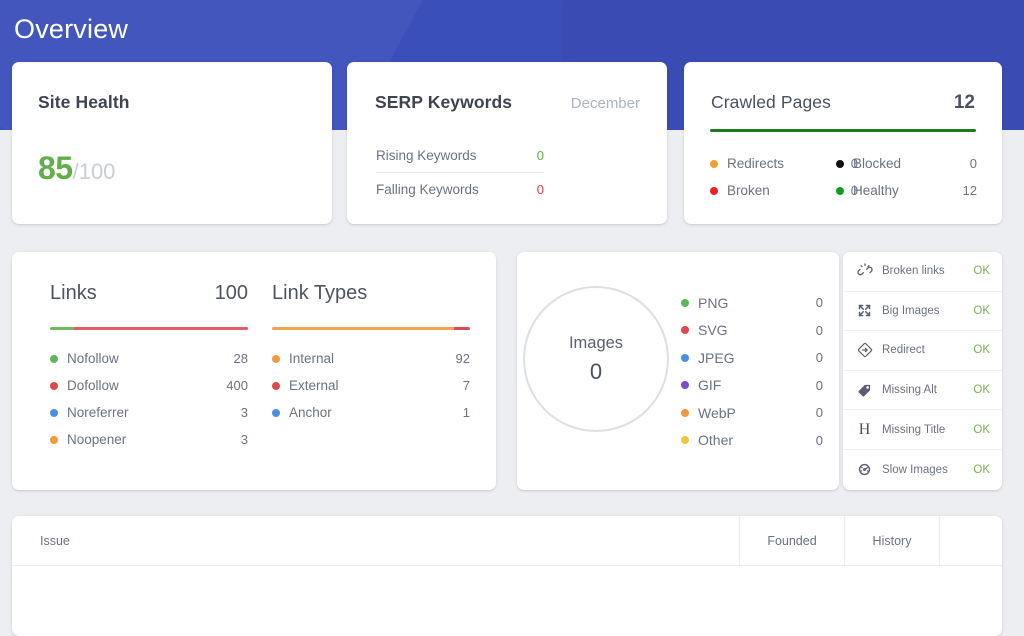  Describe the element at coordinates (462, 358) in the screenshot. I see `link-types-stat-internal-value: 92` at that location.